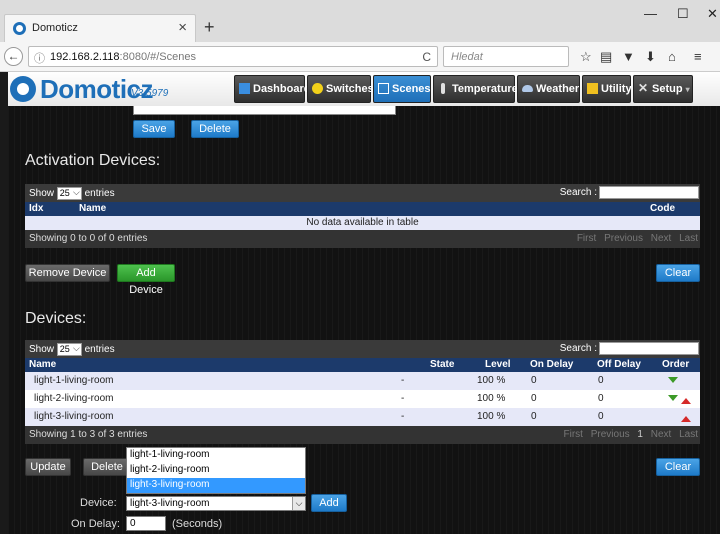  What do you see at coordinates (67, 273) in the screenshot?
I see `remove-device-button: Remove Device` at bounding box center [67, 273].